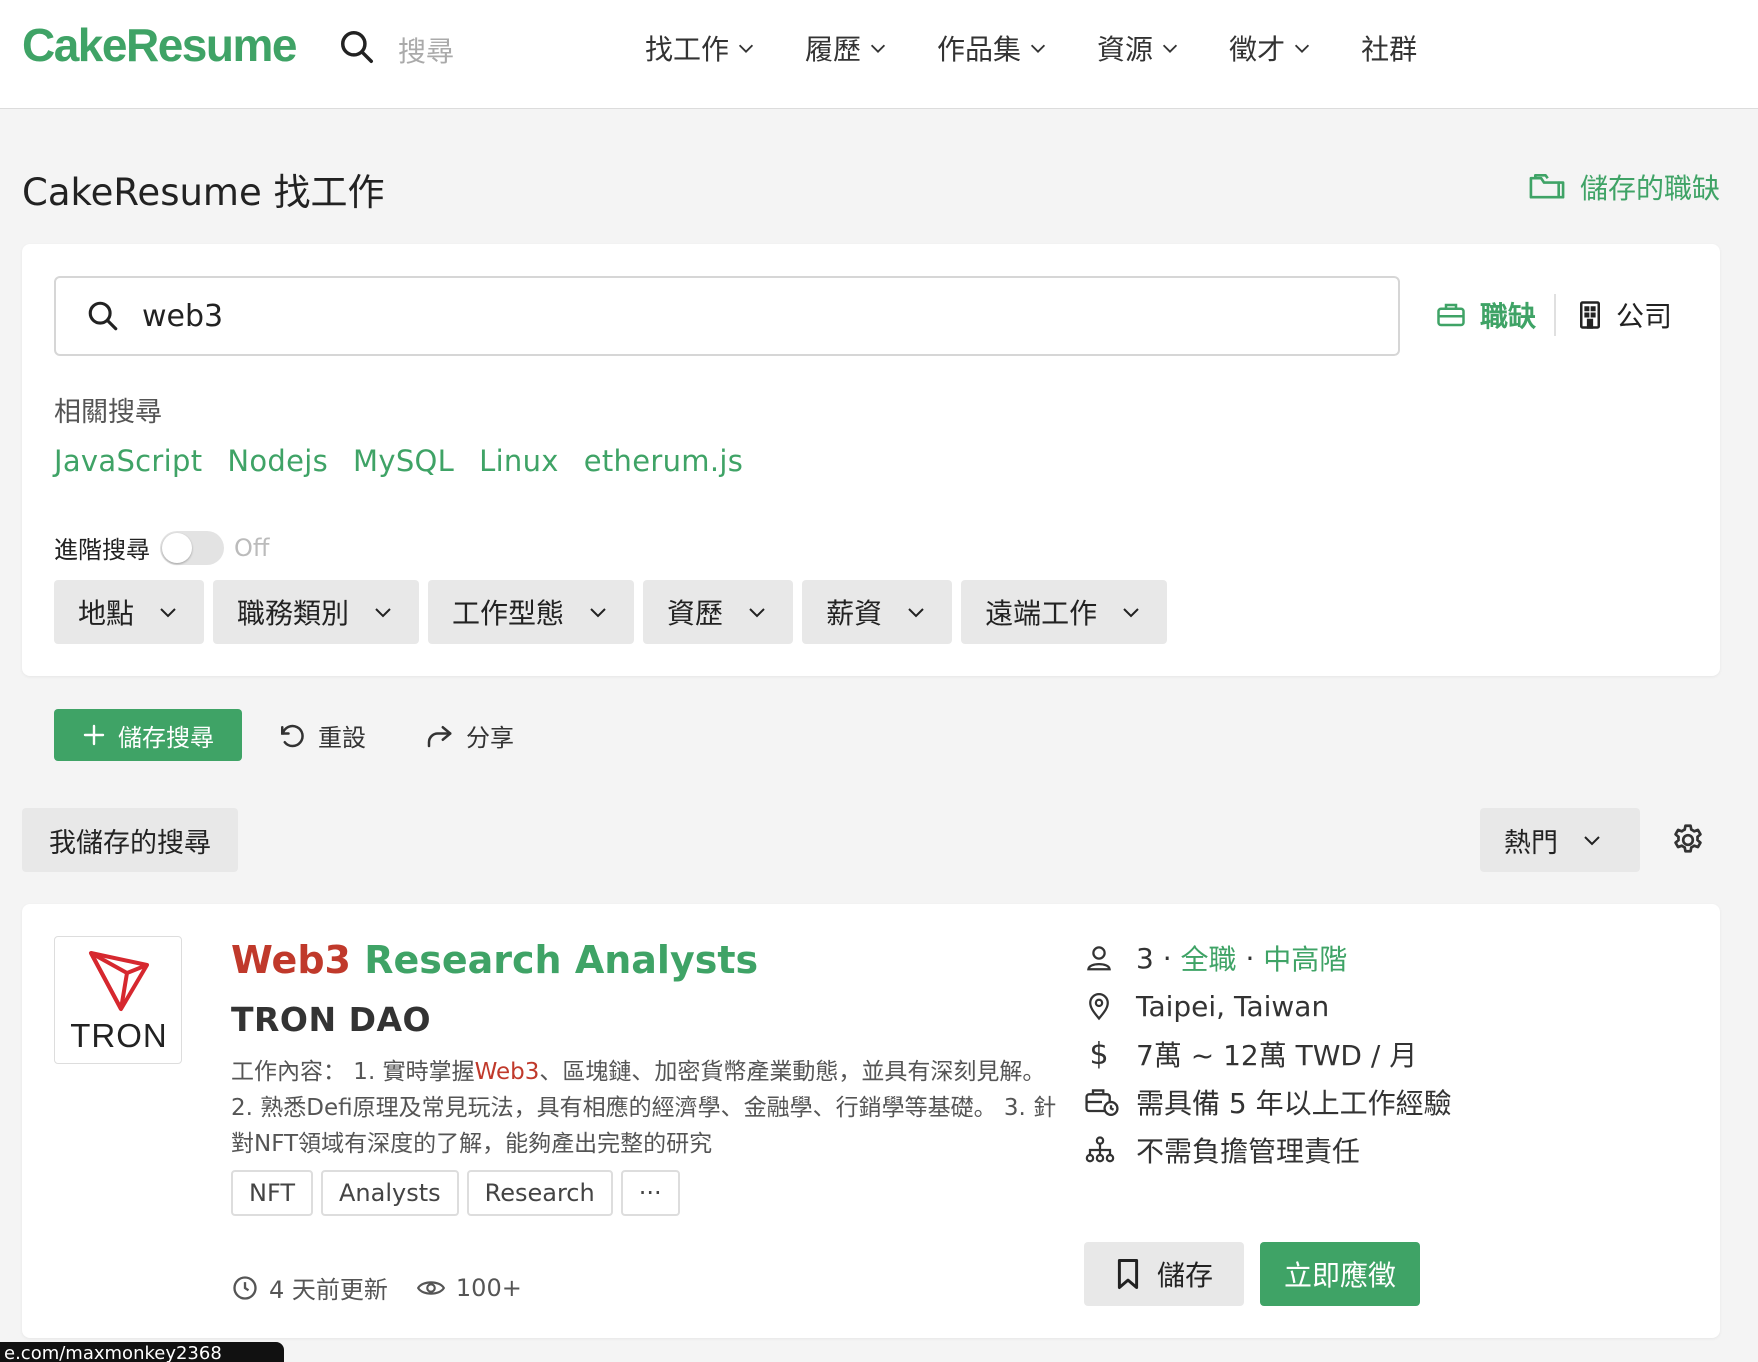  What do you see at coordinates (102, 550) in the screenshot?
I see `advanced-search-label: 進階搜尋` at bounding box center [102, 550].